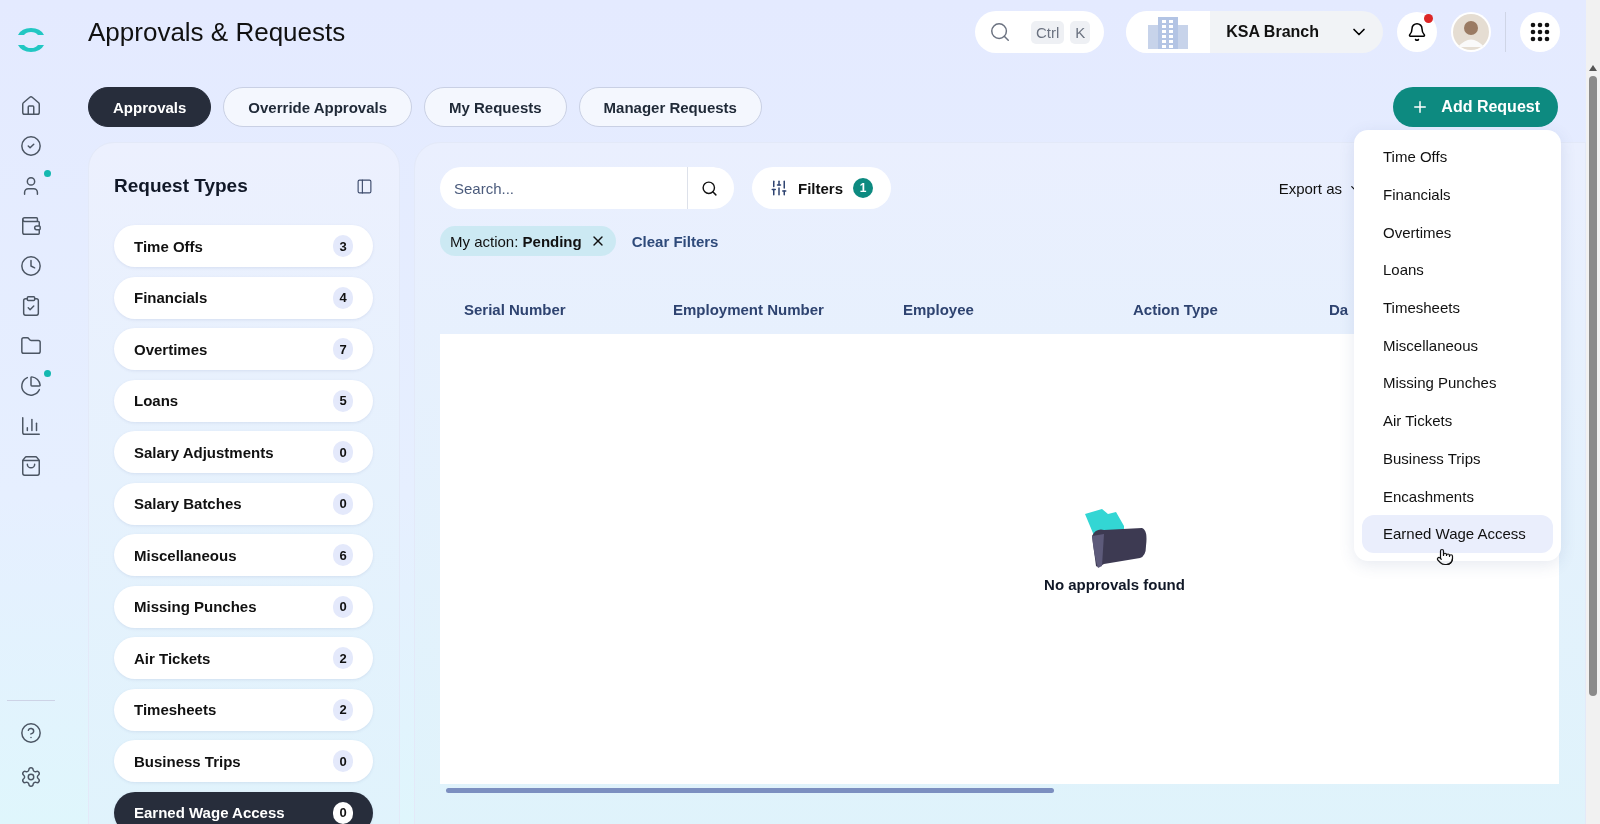  Describe the element at coordinates (31, 226) in the screenshot. I see `wallet-icon` at that location.